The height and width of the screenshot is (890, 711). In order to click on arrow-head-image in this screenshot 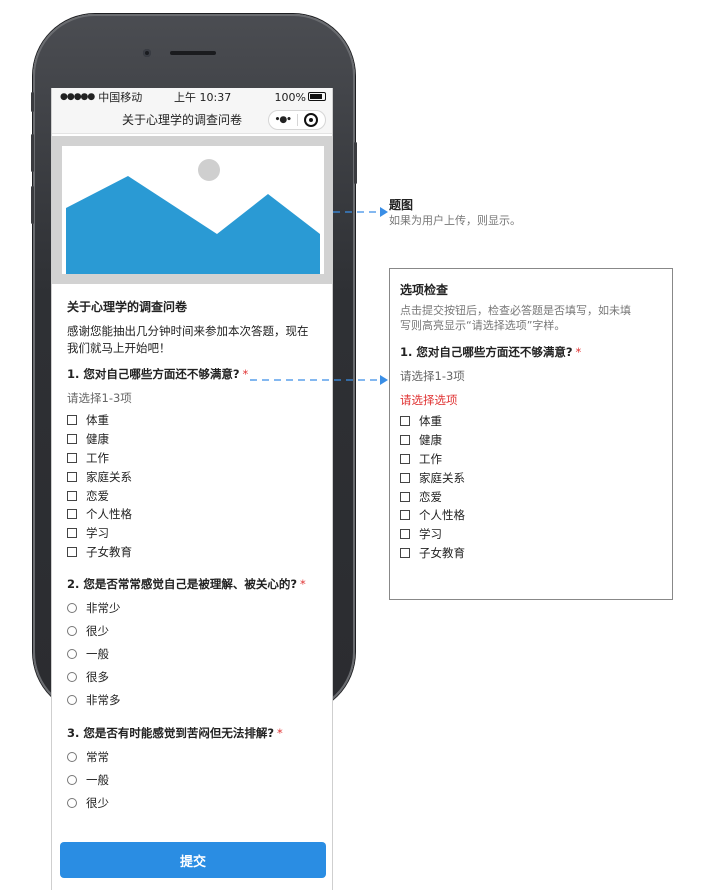, I will do `click(384, 212)`.